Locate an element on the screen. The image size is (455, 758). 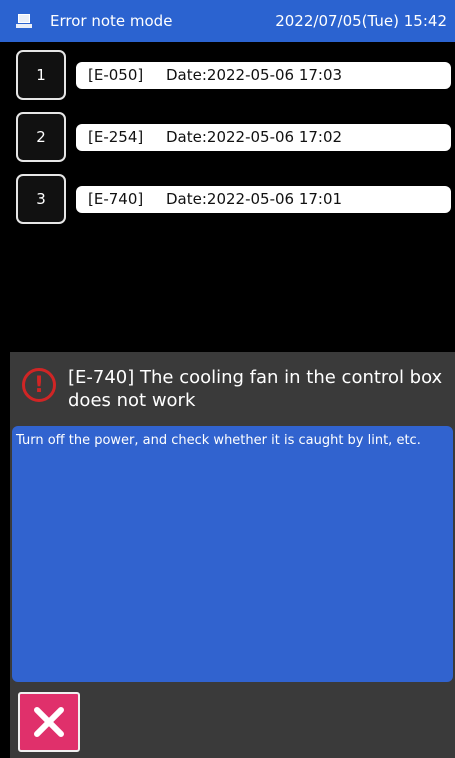
alert-icon: ! is located at coordinates (39, 385).